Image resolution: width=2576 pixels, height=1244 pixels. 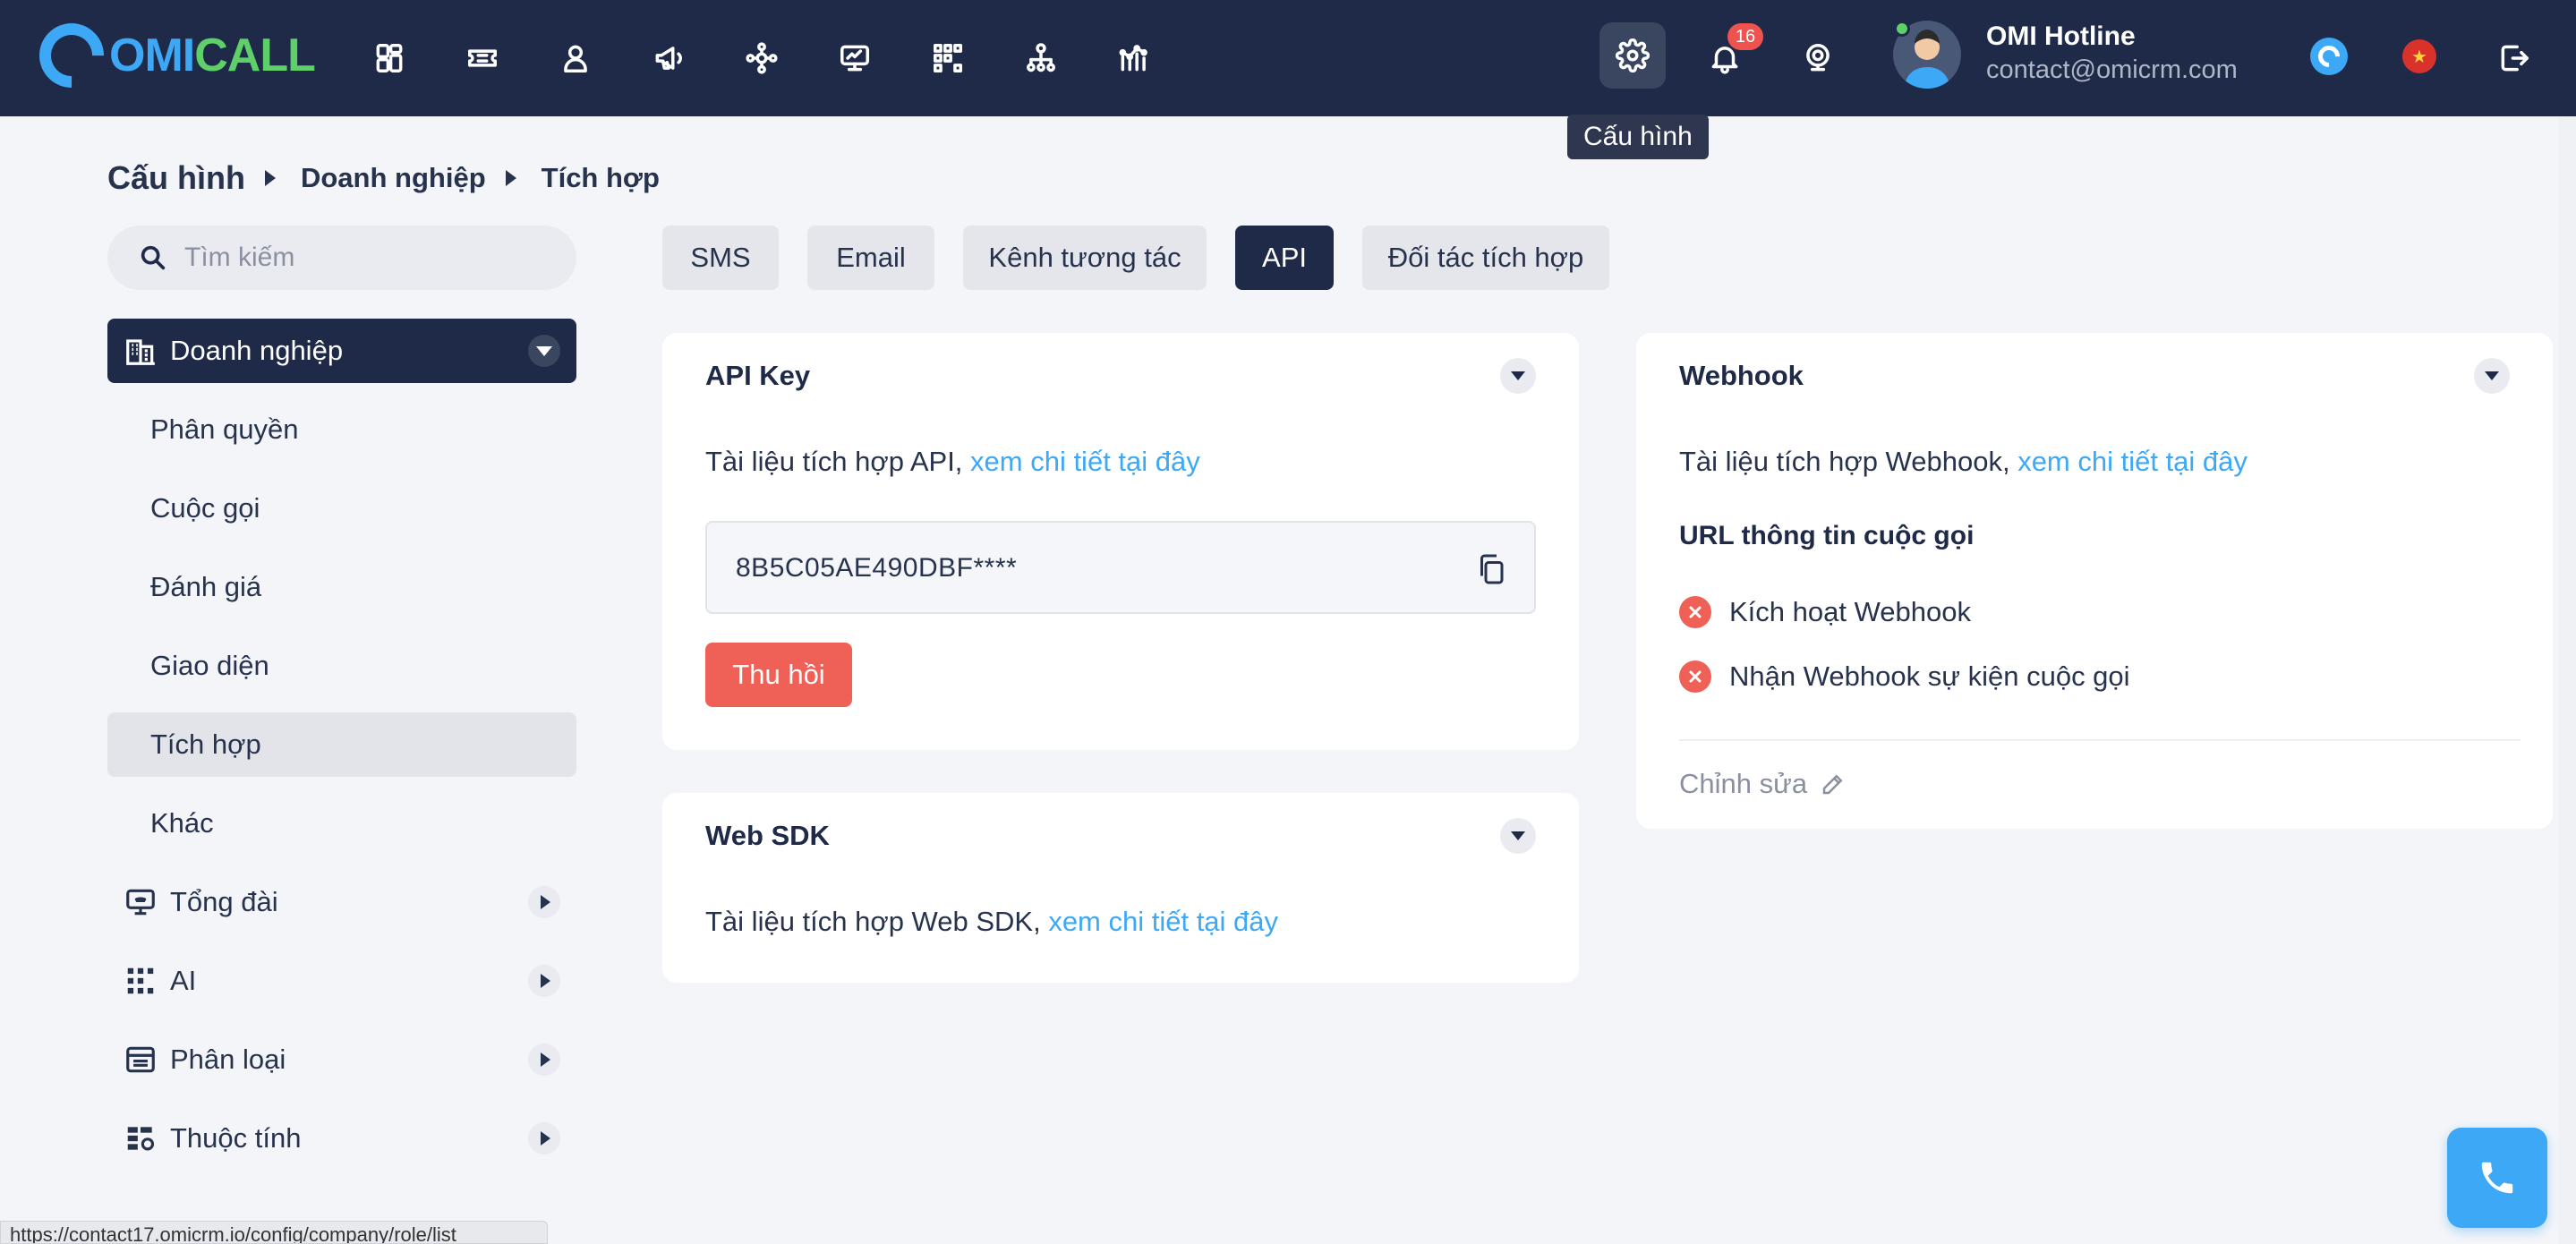 I want to click on web-sdk-doc-link: xem chi tiết tại đây, so click(x=1163, y=921).